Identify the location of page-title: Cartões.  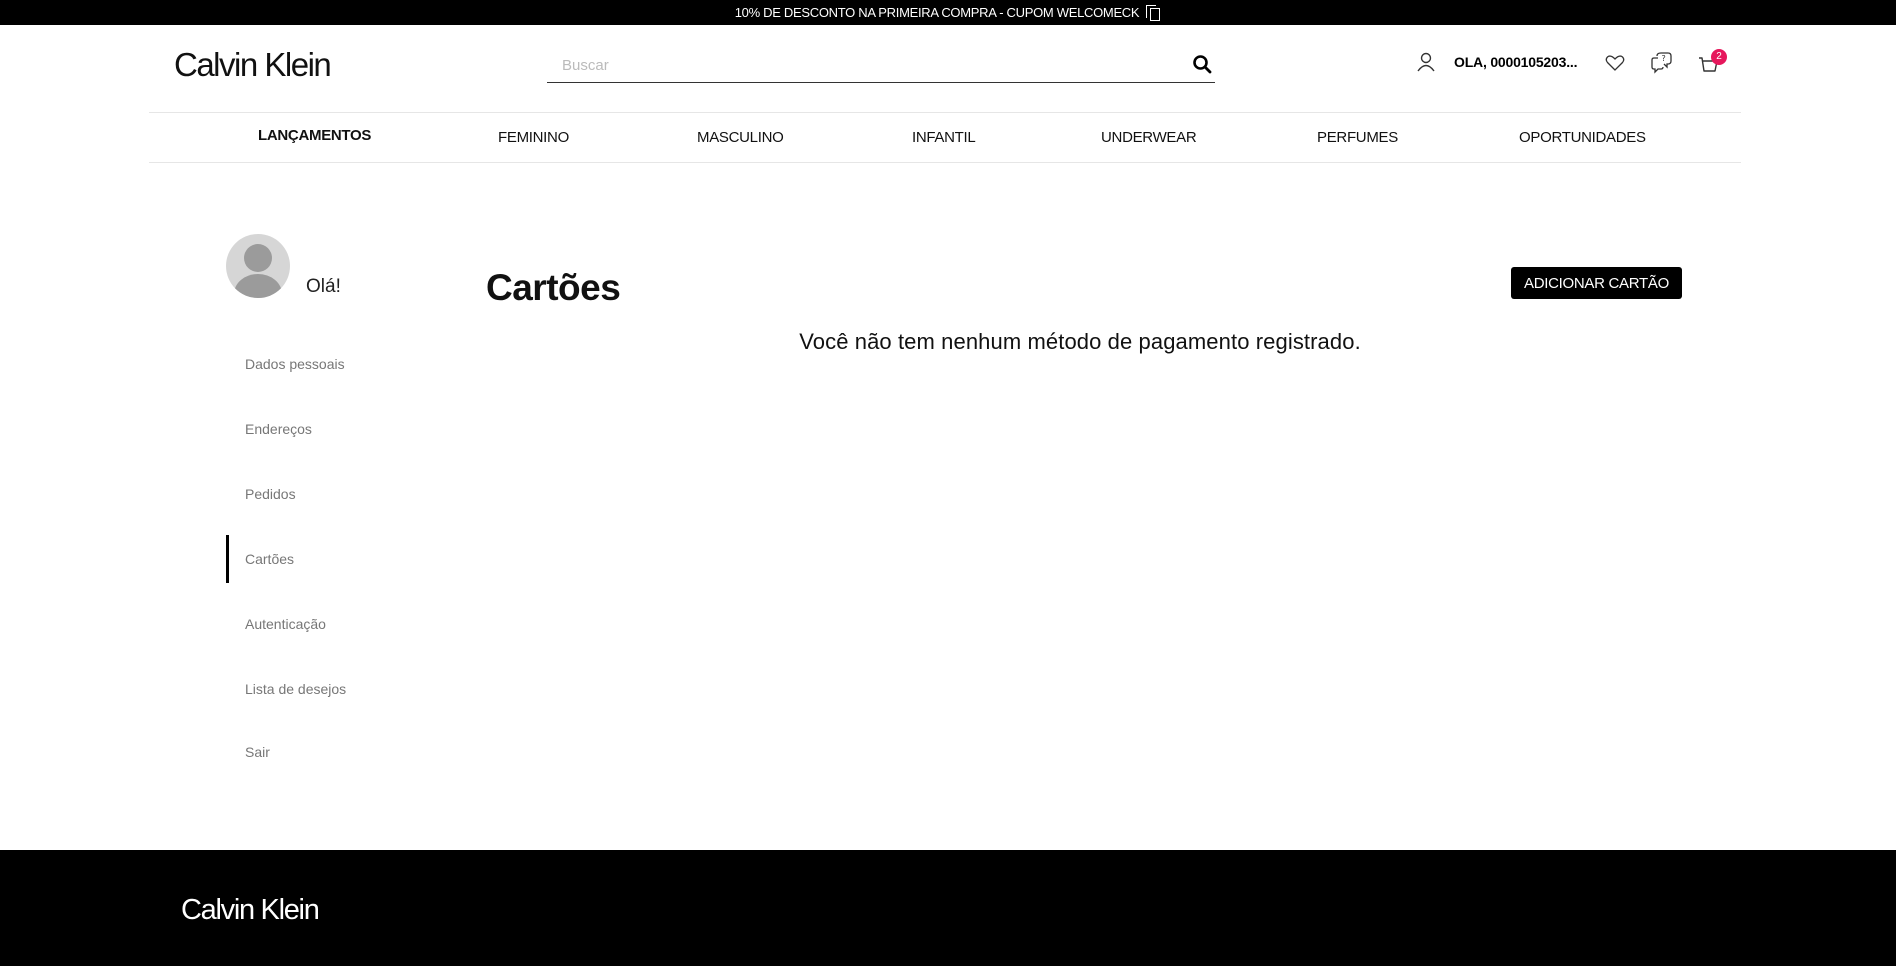
(553, 287).